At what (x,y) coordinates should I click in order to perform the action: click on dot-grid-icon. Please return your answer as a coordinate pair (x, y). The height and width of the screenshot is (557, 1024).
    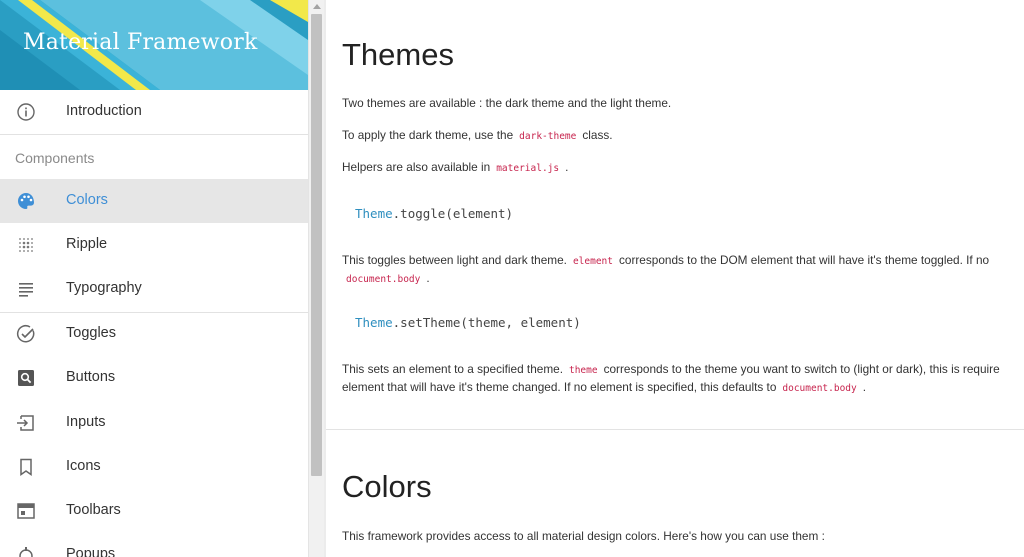
    Looking at the image, I should click on (26, 245).